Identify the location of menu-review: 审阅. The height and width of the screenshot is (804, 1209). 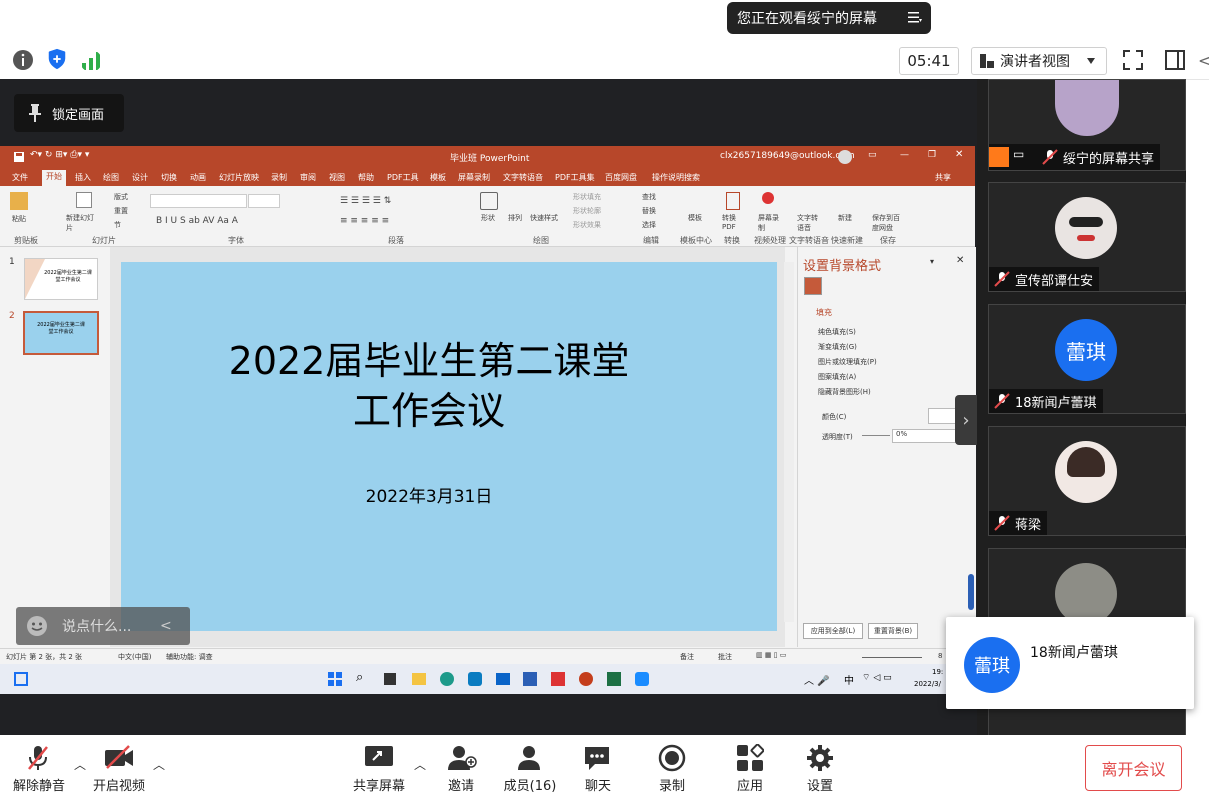
(308, 177).